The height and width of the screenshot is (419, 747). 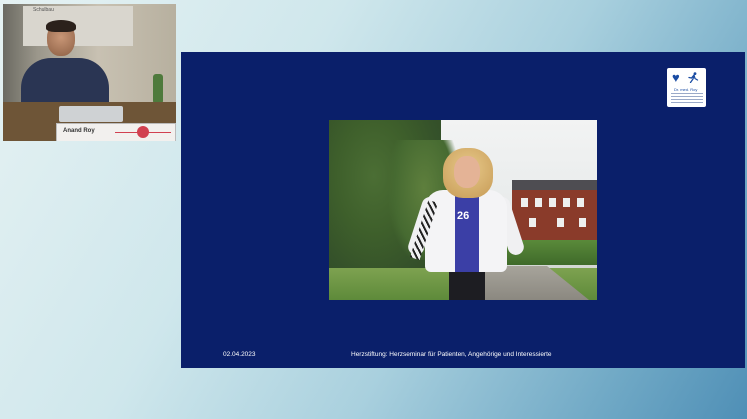 I want to click on runner-pants, so click(x=467, y=286).